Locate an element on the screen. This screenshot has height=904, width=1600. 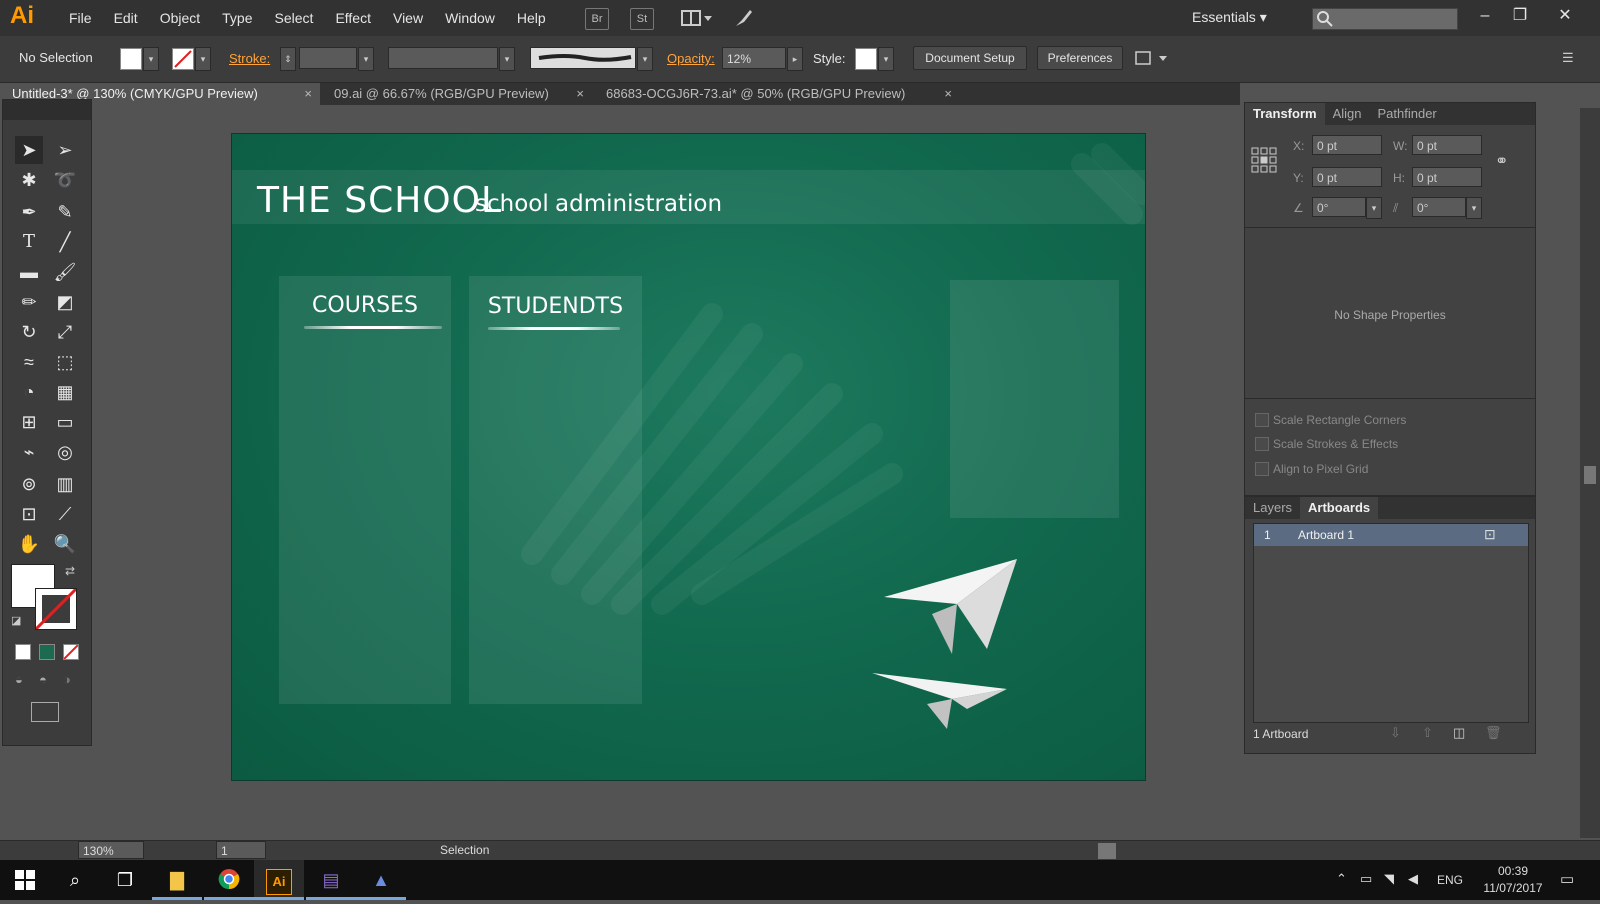
zoom-tool: 🔍 is located at coordinates (65, 544).